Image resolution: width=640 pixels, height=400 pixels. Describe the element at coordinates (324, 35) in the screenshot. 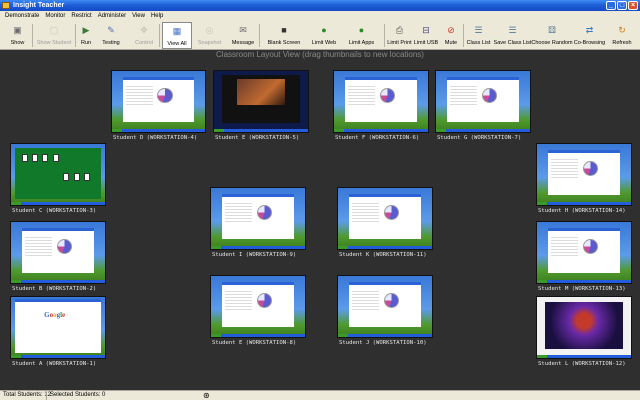

I see `limit-web-button: ● Limit Web` at that location.